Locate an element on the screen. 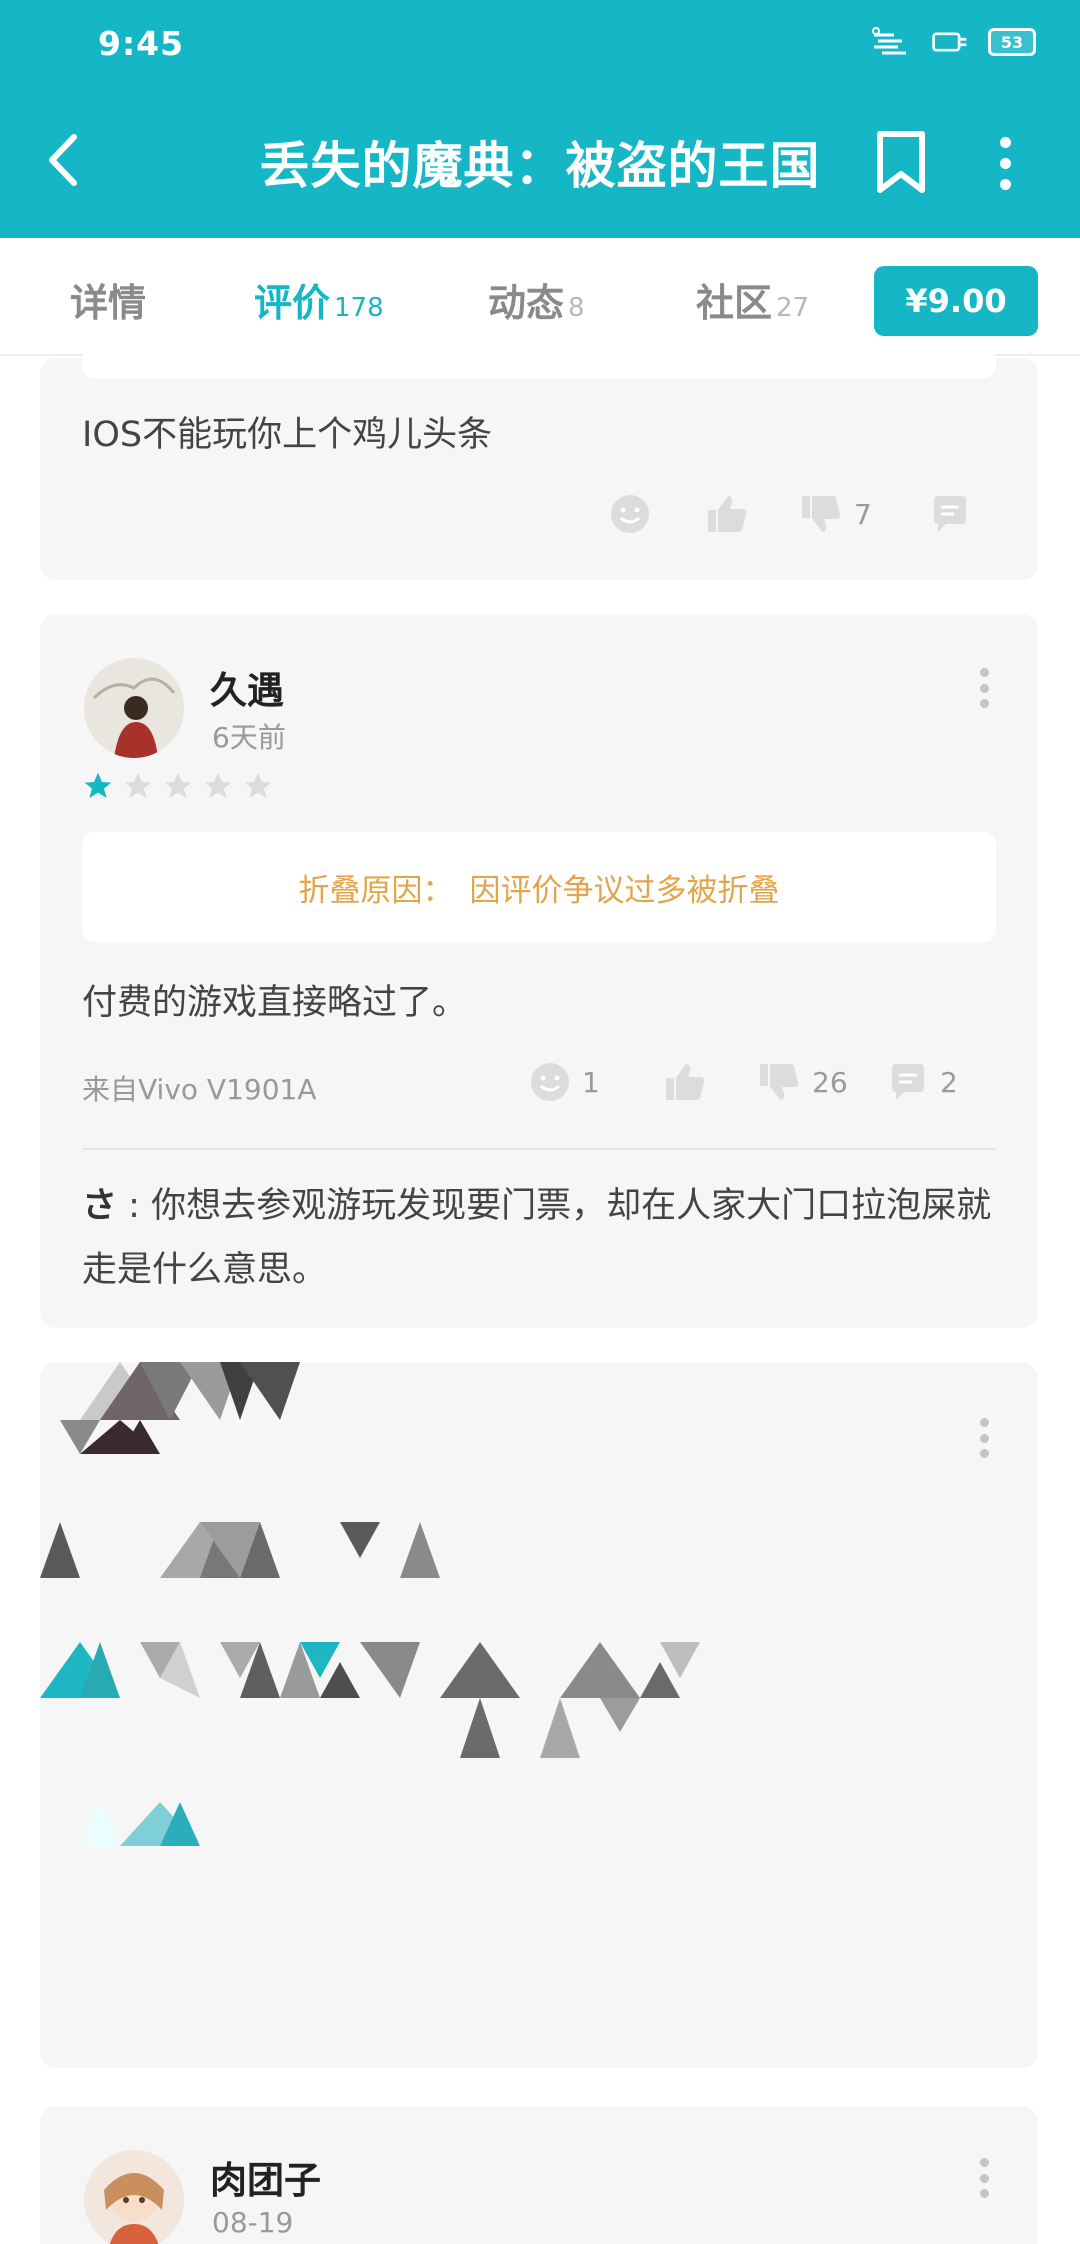  tab-community: 社区 27 is located at coordinates (752, 299).